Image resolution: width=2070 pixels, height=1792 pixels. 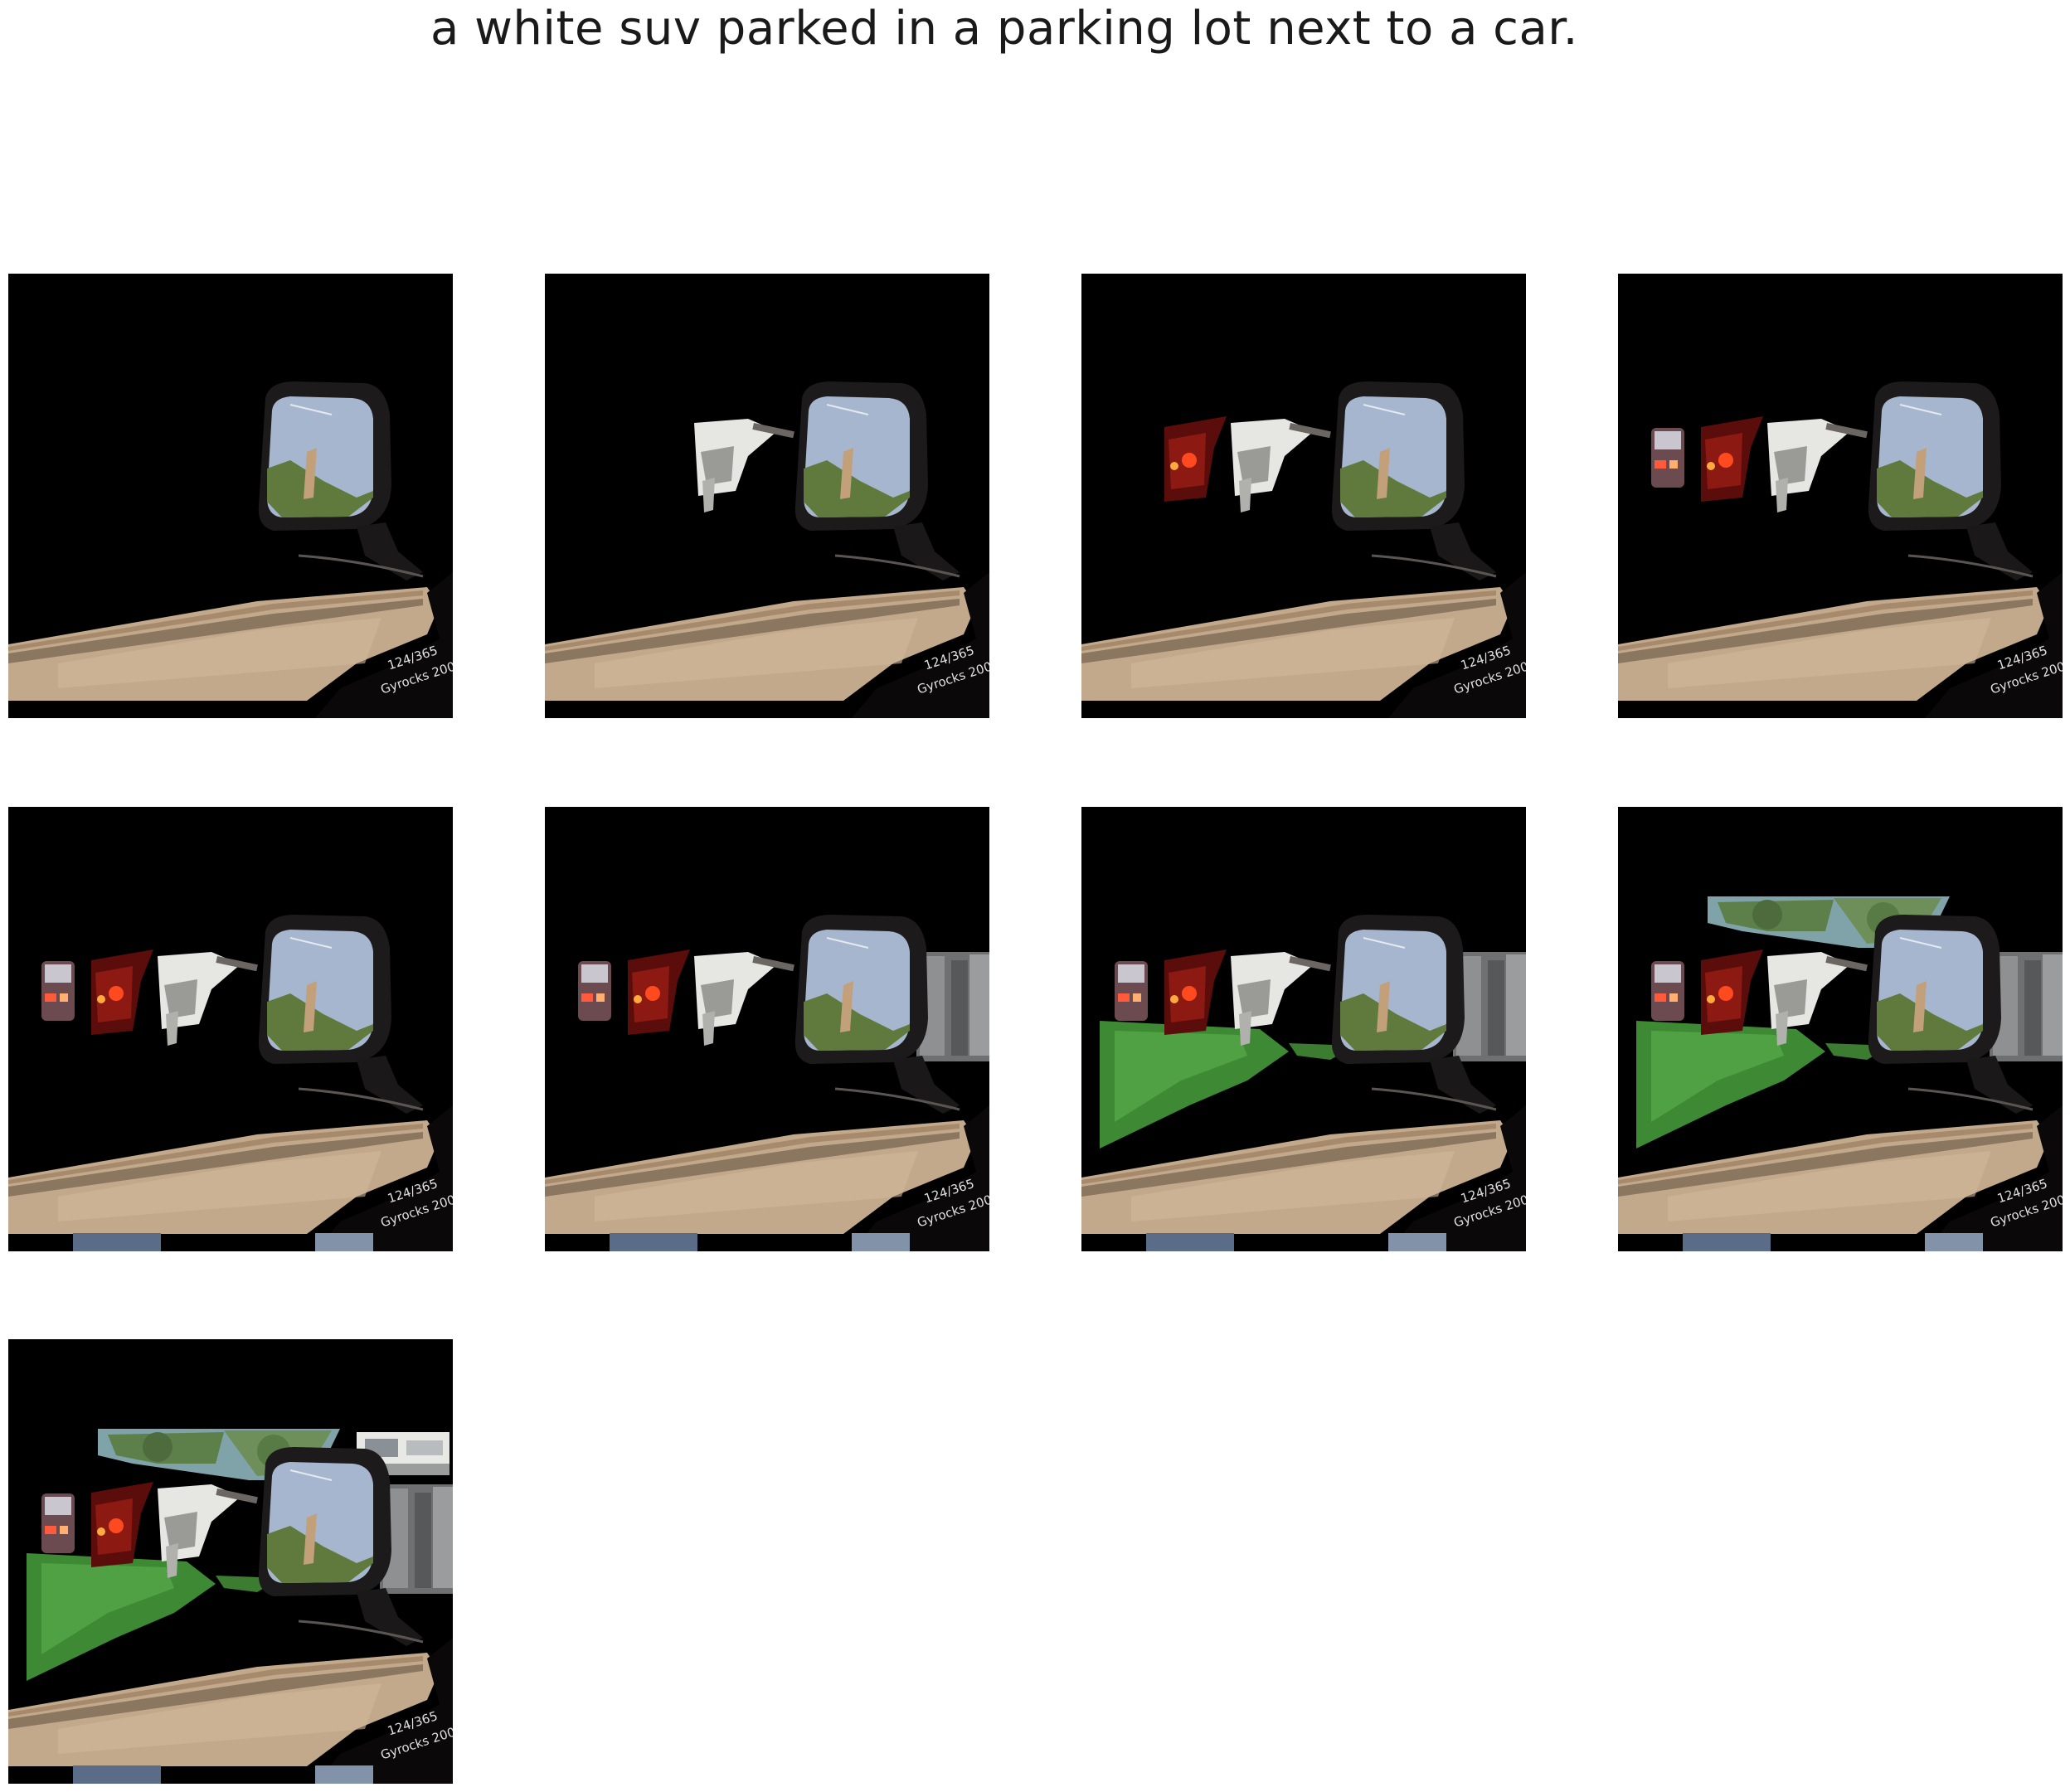 I want to click on image-panel-2: 124/365 Gyrocks 2008, so click(x=767, y=496).